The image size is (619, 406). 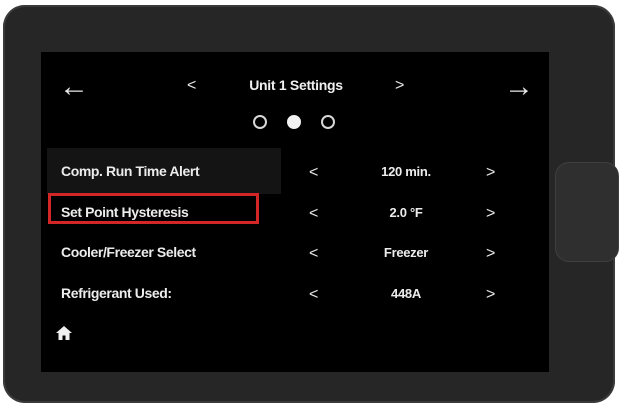 What do you see at coordinates (296, 85) in the screenshot?
I see `page-title: Unit 1 Settings` at bounding box center [296, 85].